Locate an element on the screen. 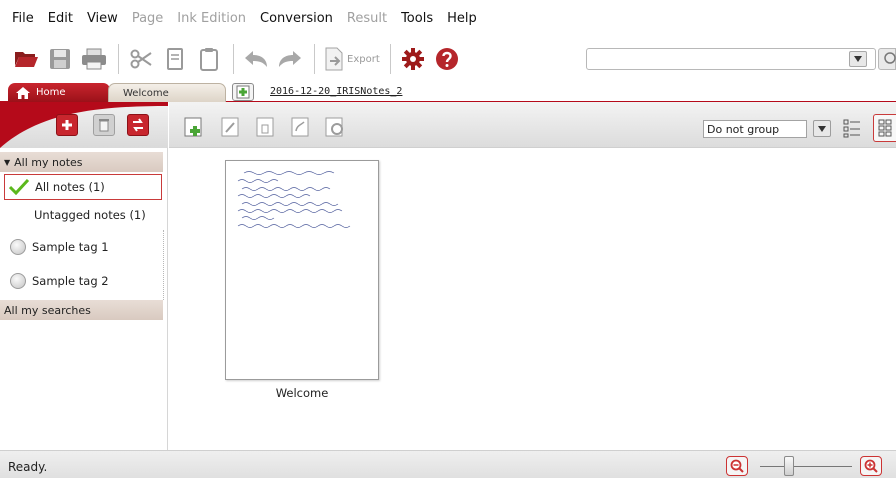 This screenshot has width=896, height=478. group-by-value: Do not group is located at coordinates (743, 129).